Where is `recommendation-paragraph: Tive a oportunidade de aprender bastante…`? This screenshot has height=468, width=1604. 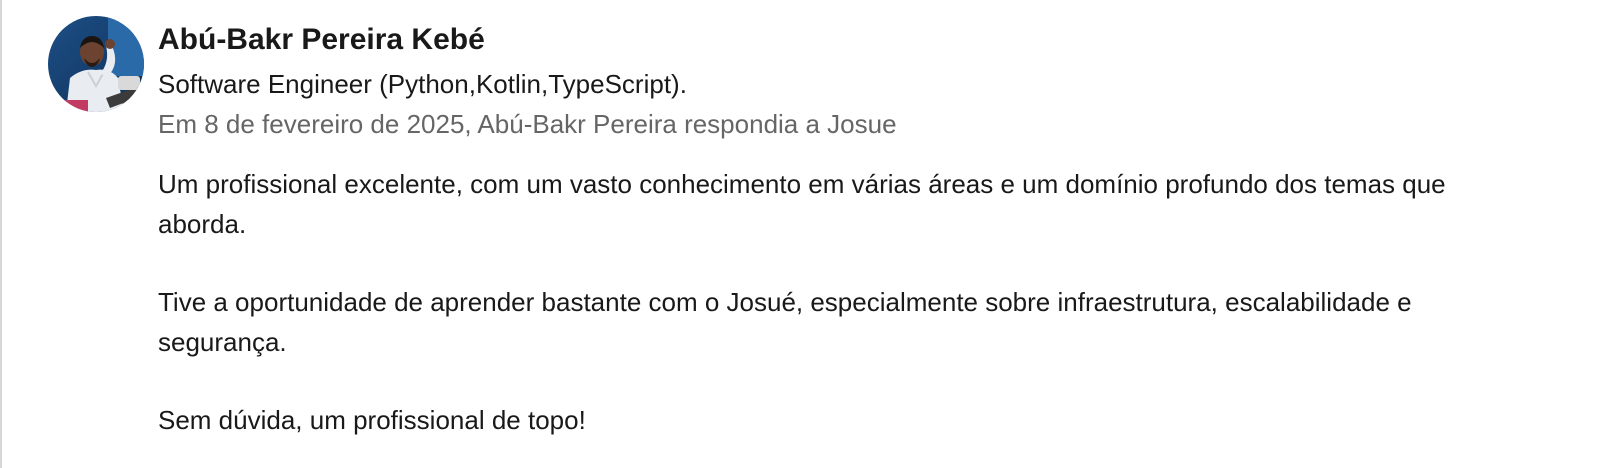 recommendation-paragraph: Tive a oportunidade de aprender bastante… is located at coordinates (785, 322).